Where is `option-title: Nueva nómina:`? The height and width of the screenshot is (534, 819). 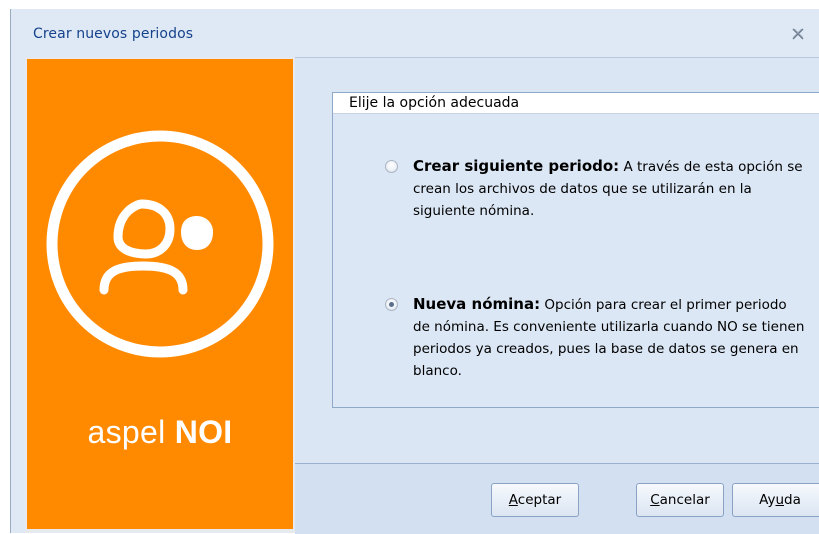
option-title: Nueva nómina: is located at coordinates (477, 304).